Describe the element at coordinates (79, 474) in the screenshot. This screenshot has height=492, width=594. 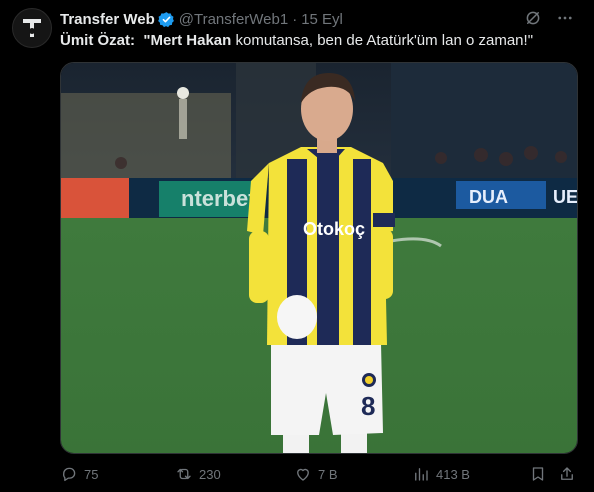
I see `reply-button: 75` at that location.